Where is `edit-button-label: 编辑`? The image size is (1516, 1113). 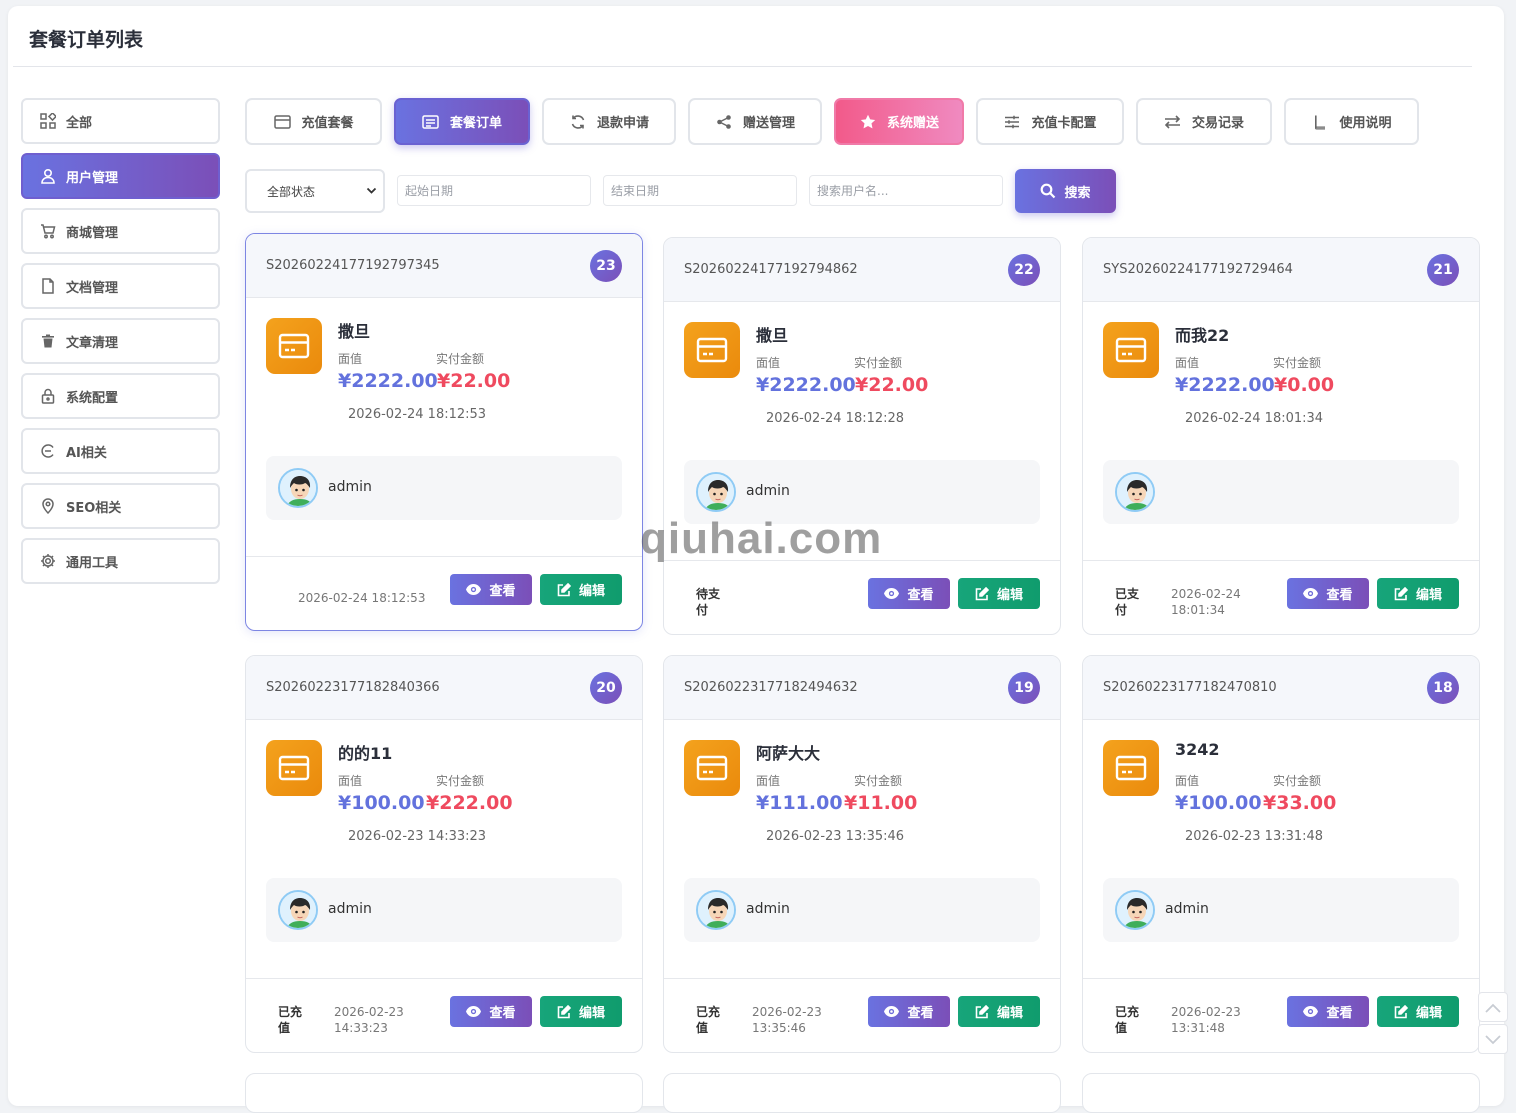
edit-button-label: 编辑 is located at coordinates (1009, 1013).